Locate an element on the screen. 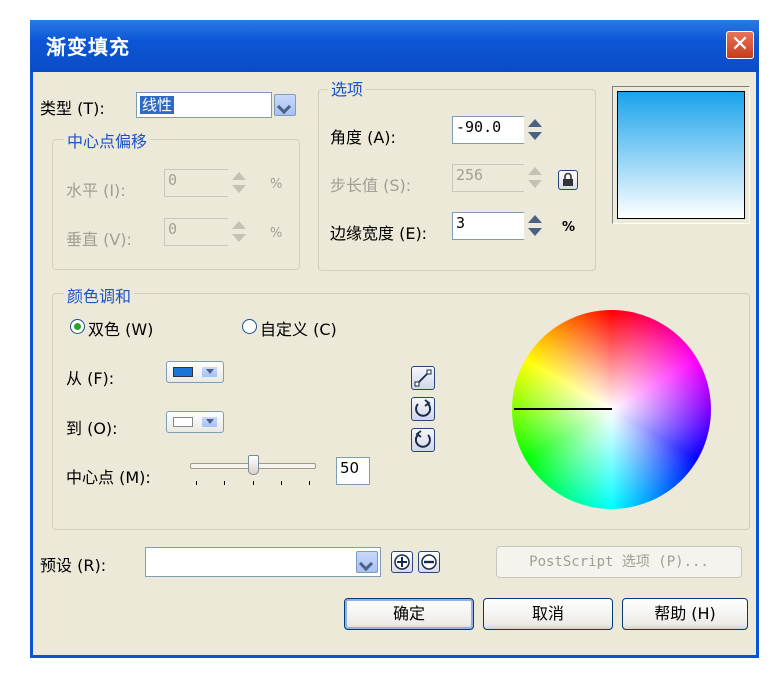  plus-icon is located at coordinates (402, 562).